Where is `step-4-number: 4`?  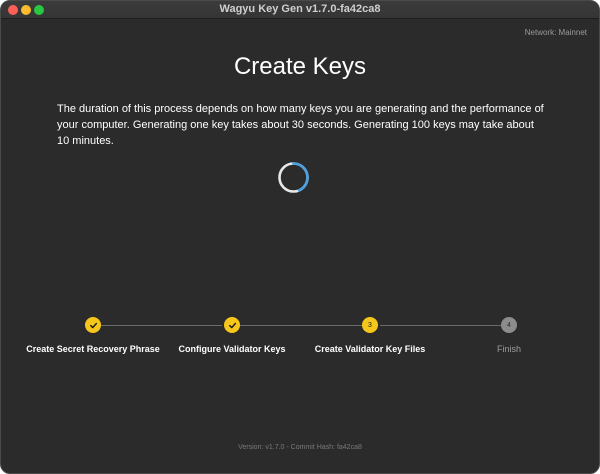
step-4-number: 4 is located at coordinates (509, 325).